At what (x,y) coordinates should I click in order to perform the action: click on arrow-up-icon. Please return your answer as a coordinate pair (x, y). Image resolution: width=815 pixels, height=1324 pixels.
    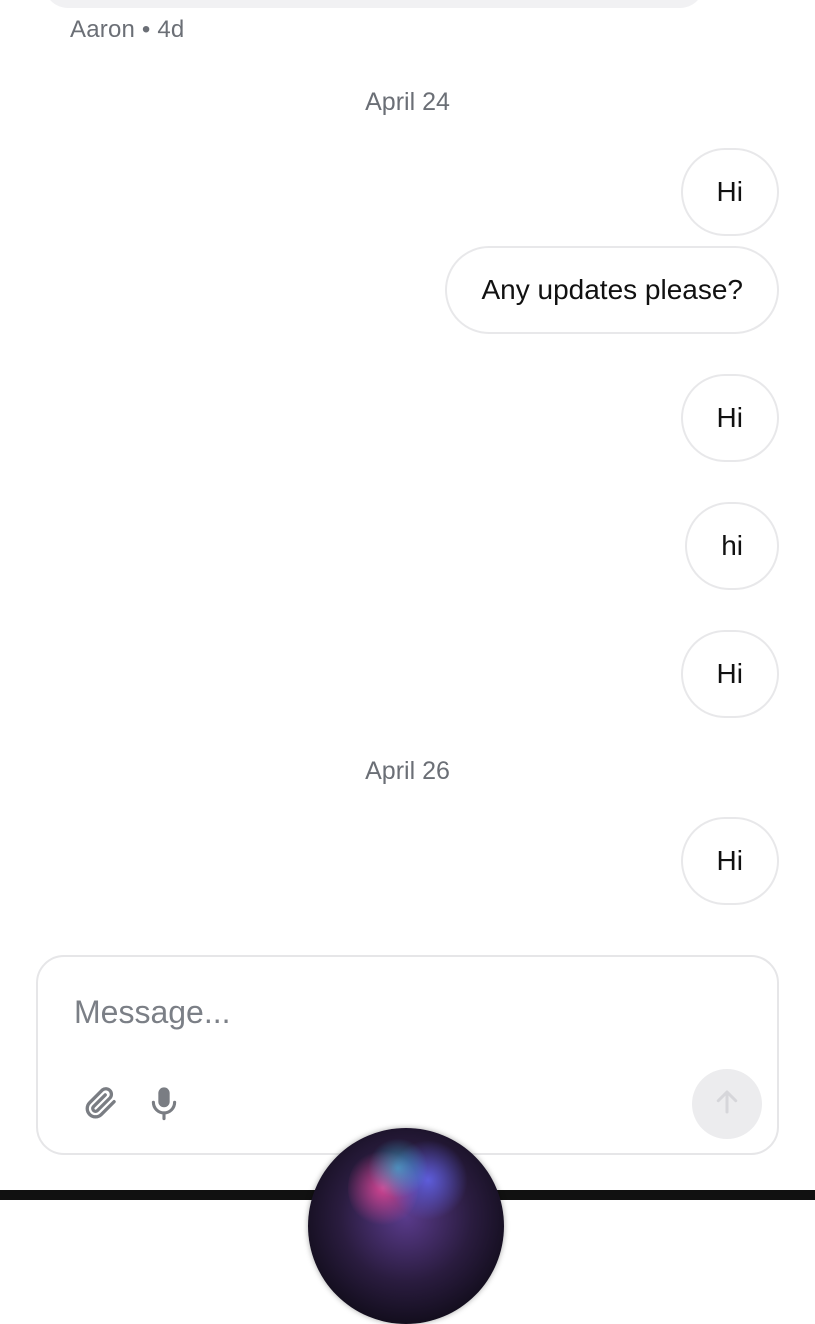
    Looking at the image, I should click on (727, 1104).